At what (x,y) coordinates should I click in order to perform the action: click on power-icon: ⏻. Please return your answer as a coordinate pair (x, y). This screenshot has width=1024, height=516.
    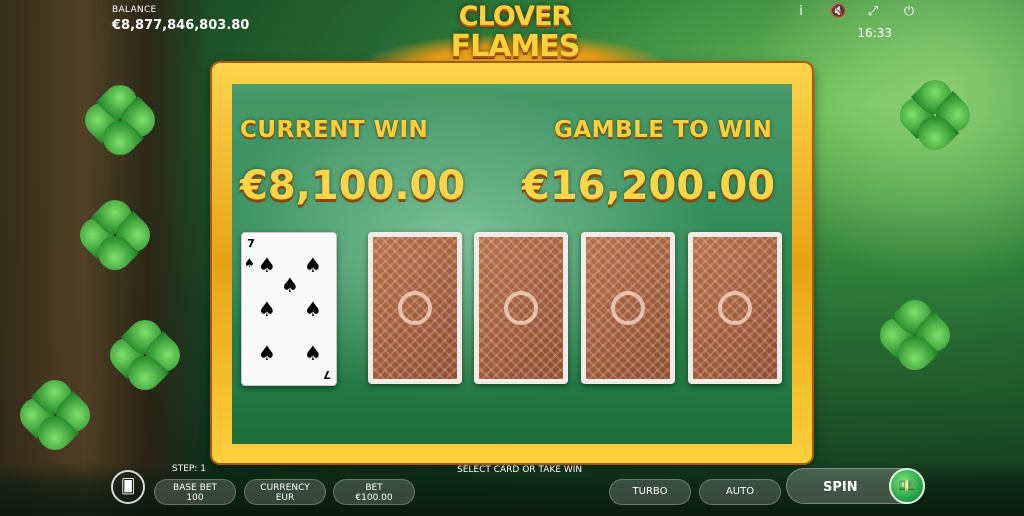
    Looking at the image, I should click on (909, 11).